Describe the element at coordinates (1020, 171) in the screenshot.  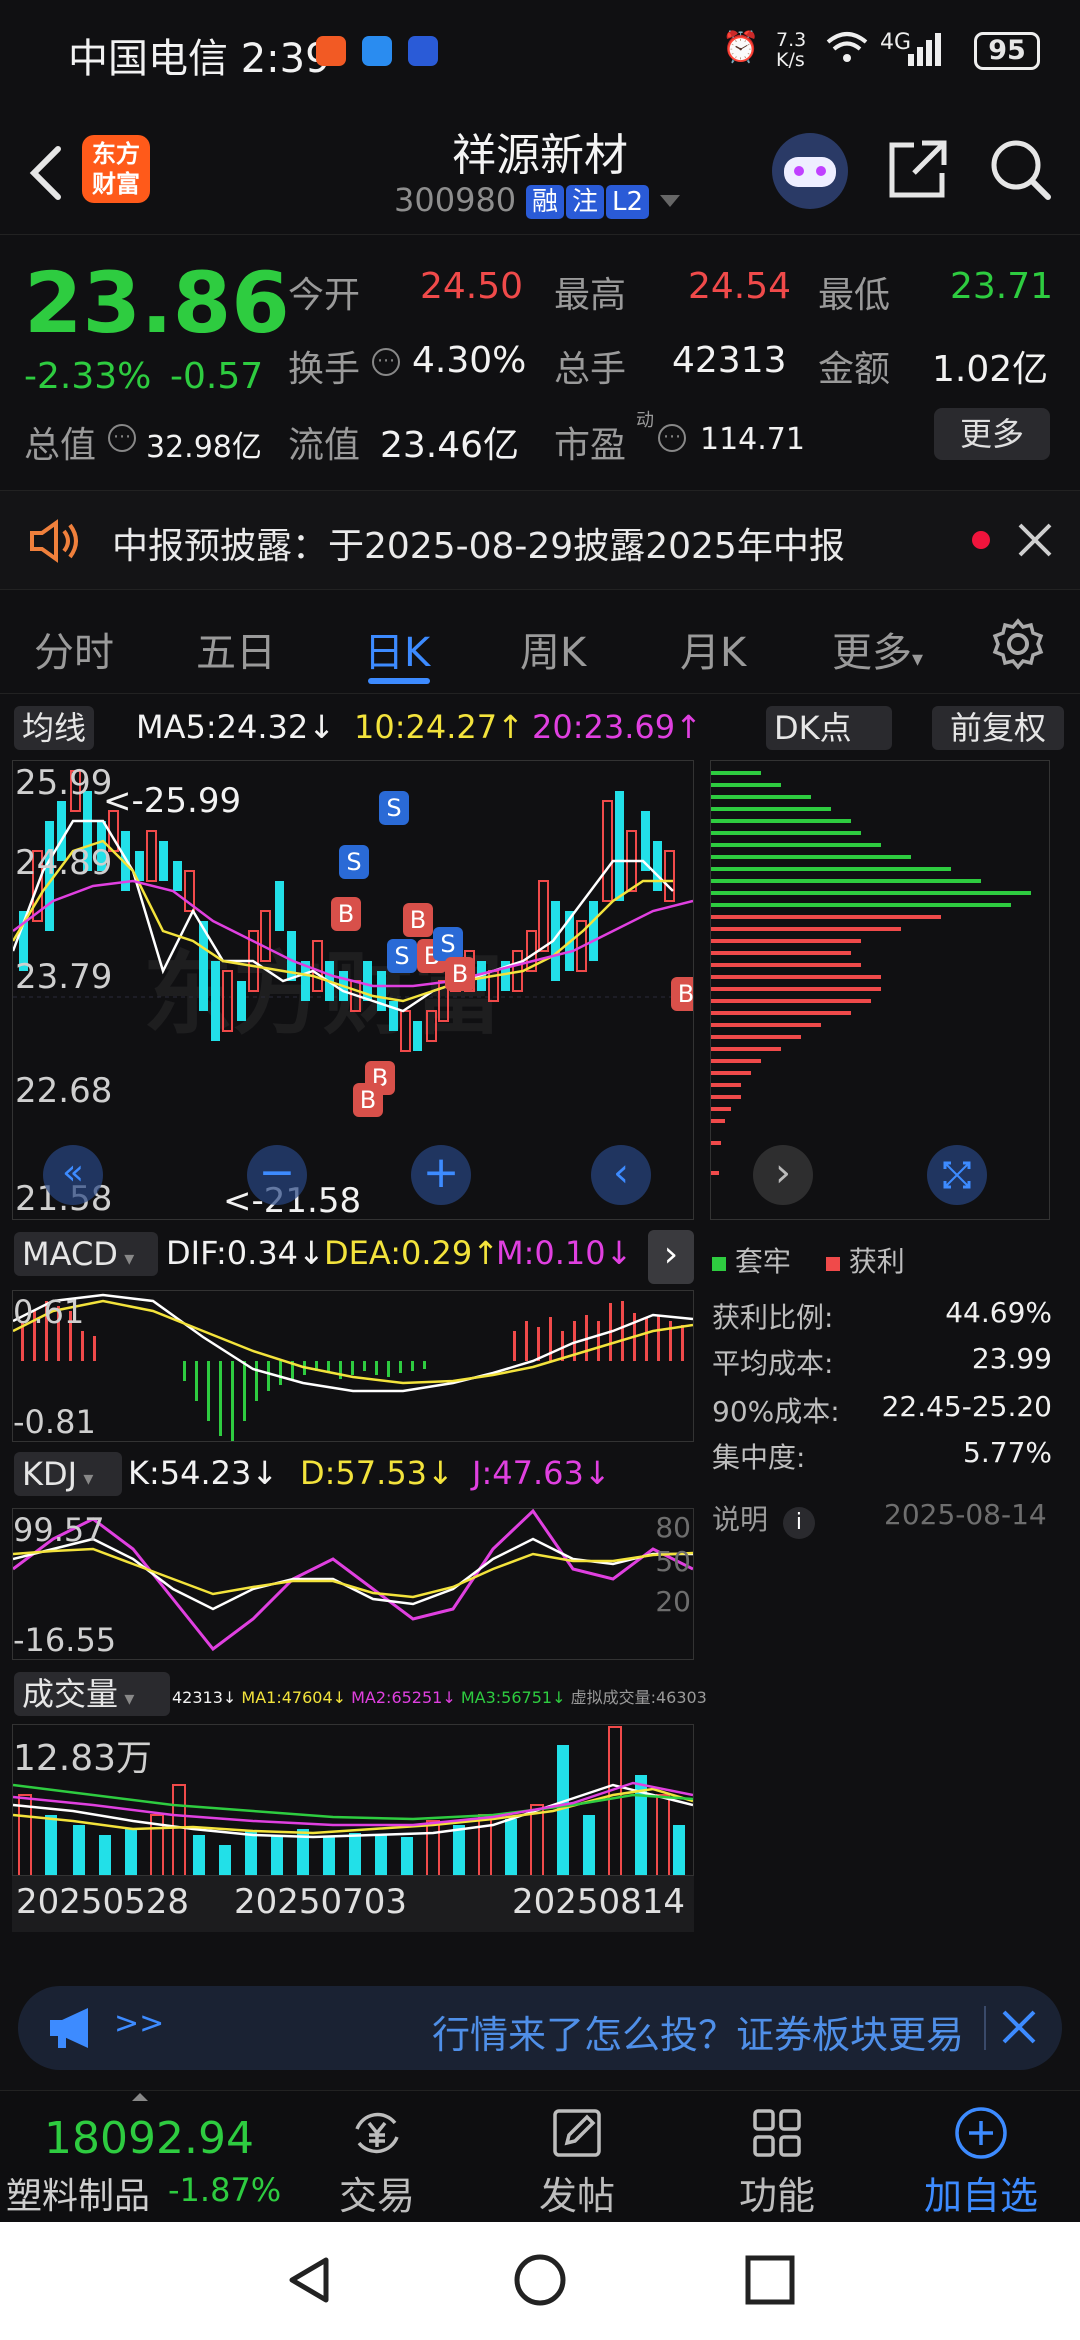
I see `search-button` at that location.